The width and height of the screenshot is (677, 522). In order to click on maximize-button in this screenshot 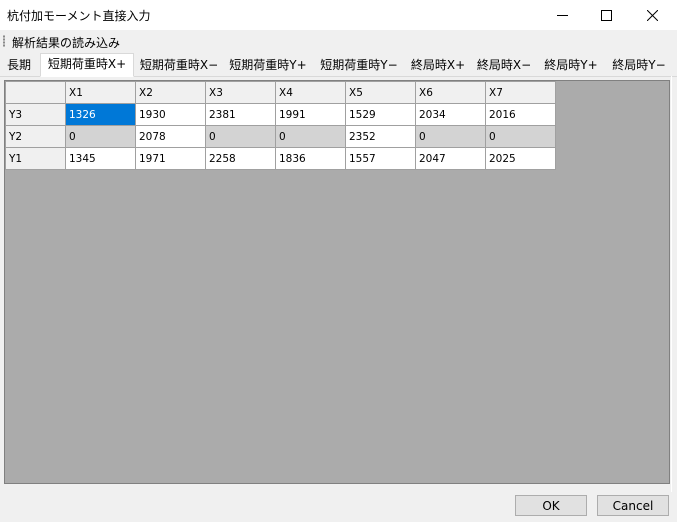, I will do `click(606, 15)`.